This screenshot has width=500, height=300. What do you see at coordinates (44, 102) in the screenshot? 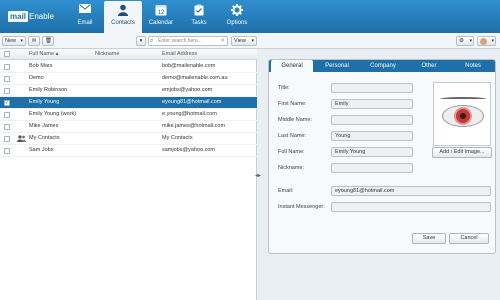
I see `contact-name: Emily Young` at bounding box center [44, 102].